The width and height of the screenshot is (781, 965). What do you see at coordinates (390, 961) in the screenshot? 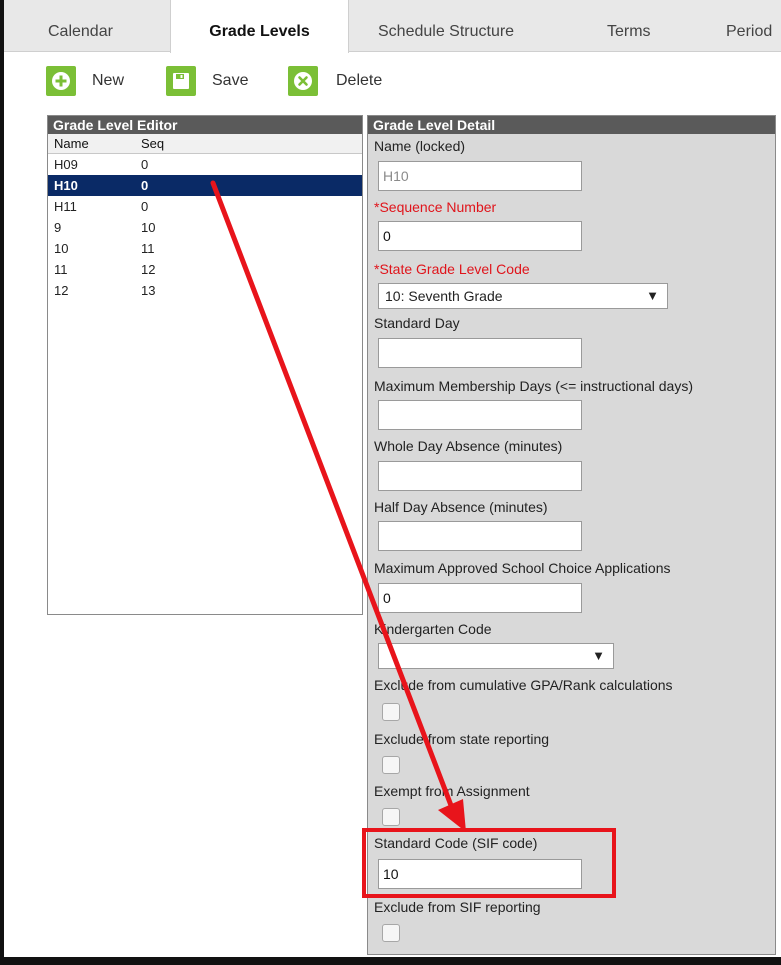
I see `window-frame-bottom` at bounding box center [390, 961].